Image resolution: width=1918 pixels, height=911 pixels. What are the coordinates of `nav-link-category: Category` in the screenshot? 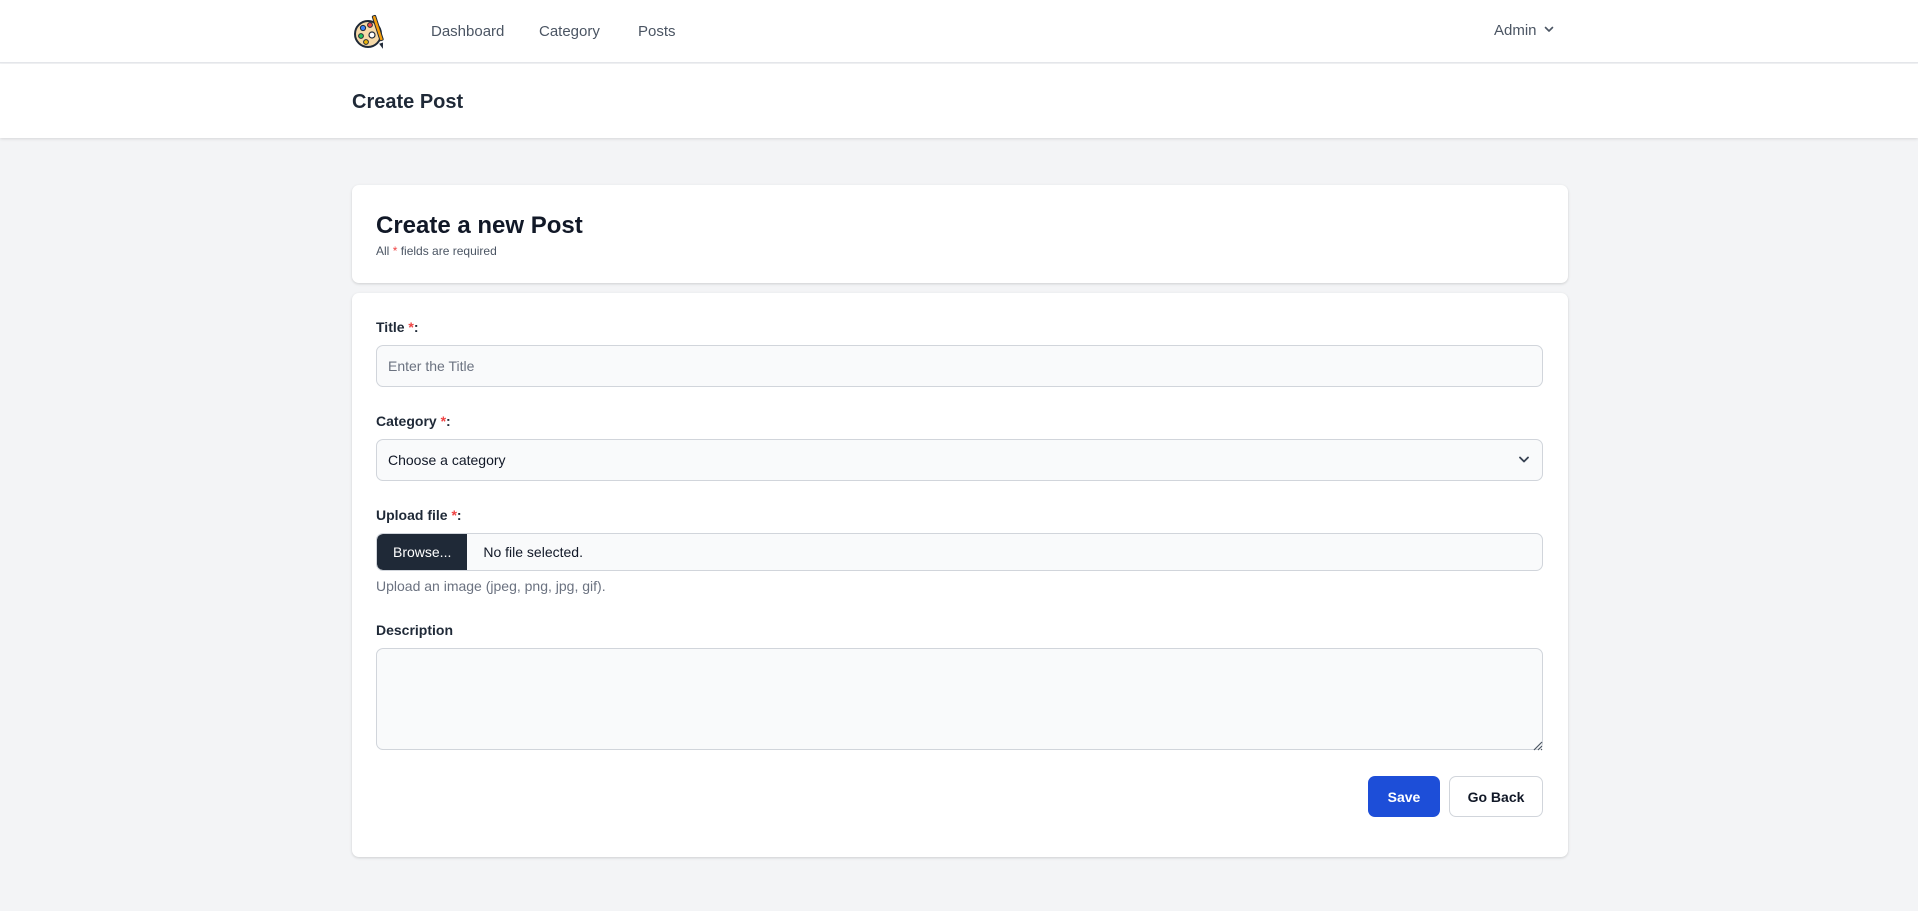 It's located at (569, 32).